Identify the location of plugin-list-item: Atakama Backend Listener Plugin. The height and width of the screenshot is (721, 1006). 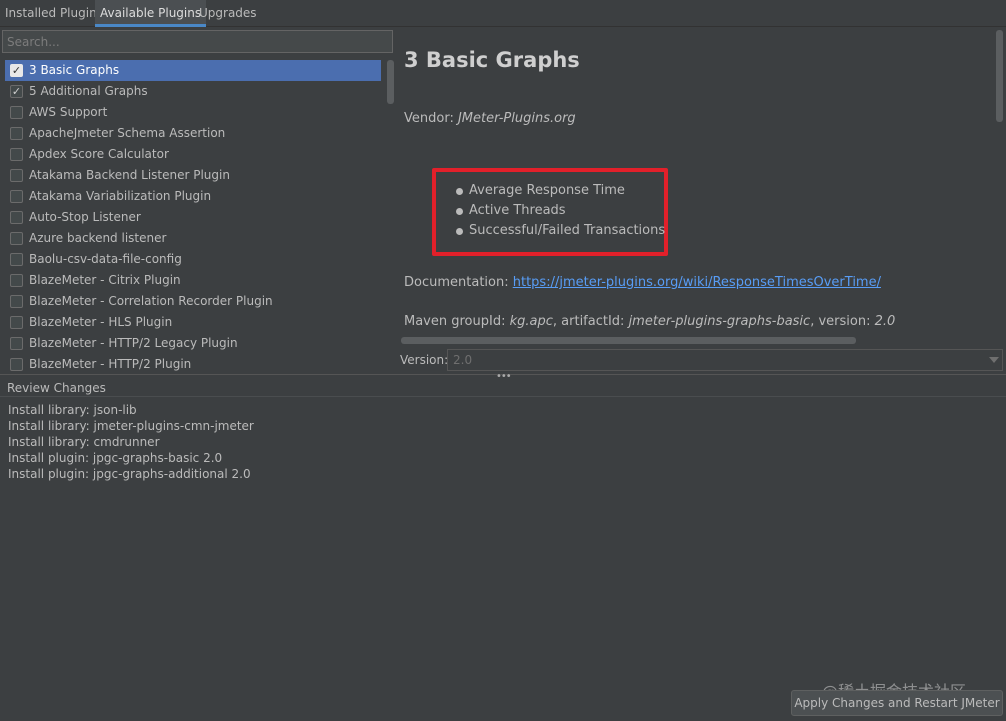
(193, 175).